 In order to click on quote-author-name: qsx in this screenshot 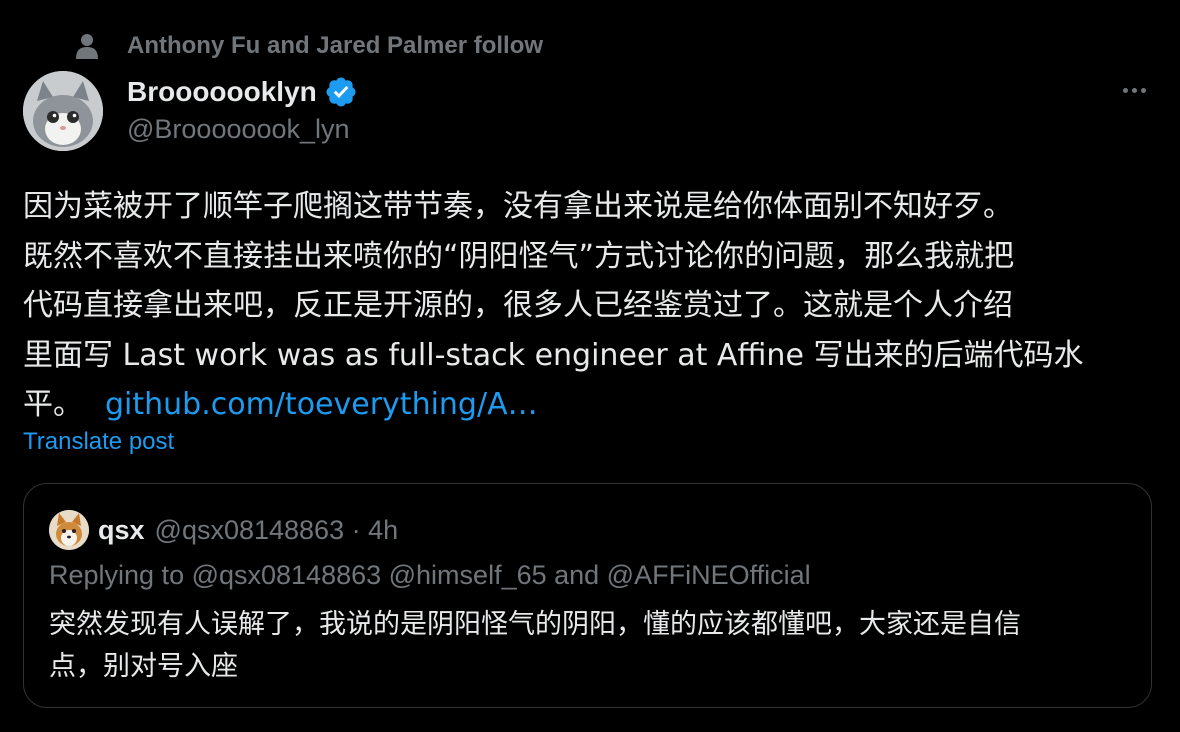, I will do `click(121, 530)`.